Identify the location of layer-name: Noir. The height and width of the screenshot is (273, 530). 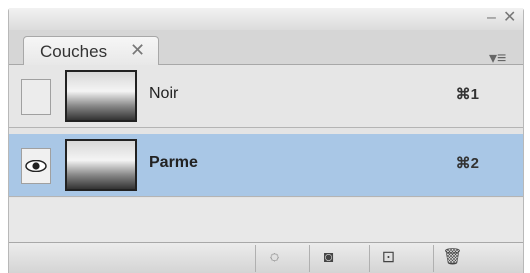
(164, 93).